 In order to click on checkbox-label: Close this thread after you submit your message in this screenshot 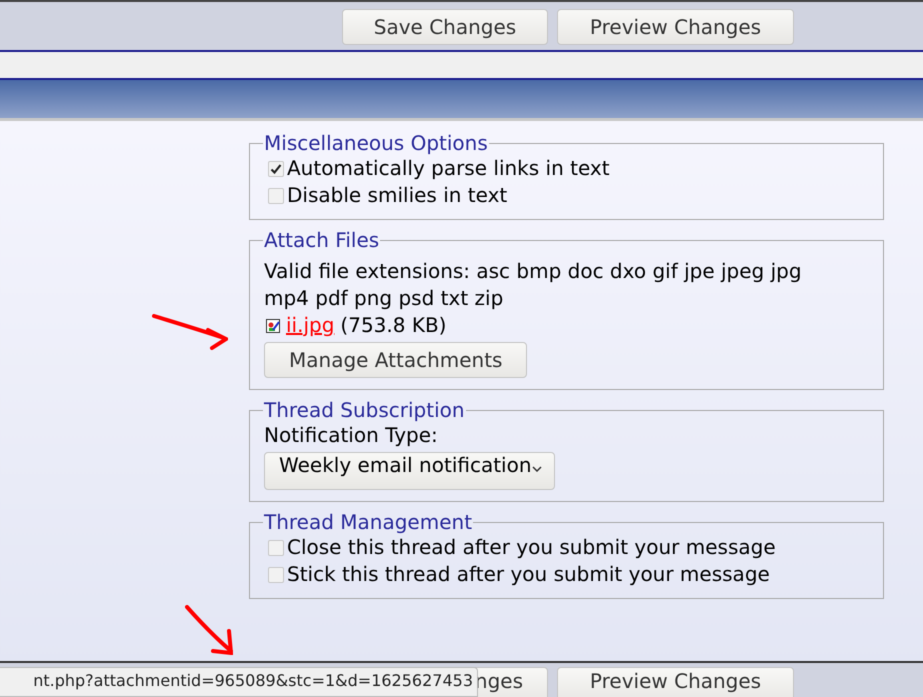, I will do `click(531, 547)`.